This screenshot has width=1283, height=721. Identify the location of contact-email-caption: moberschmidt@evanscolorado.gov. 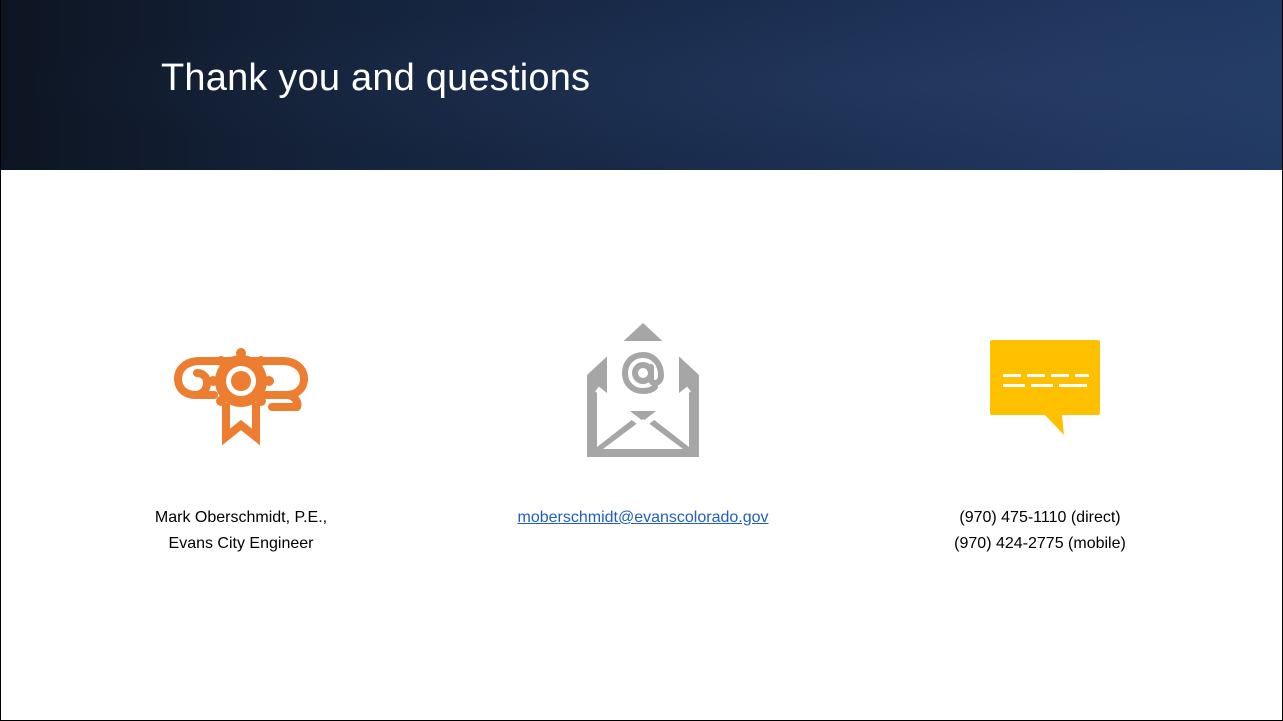
(643, 518).